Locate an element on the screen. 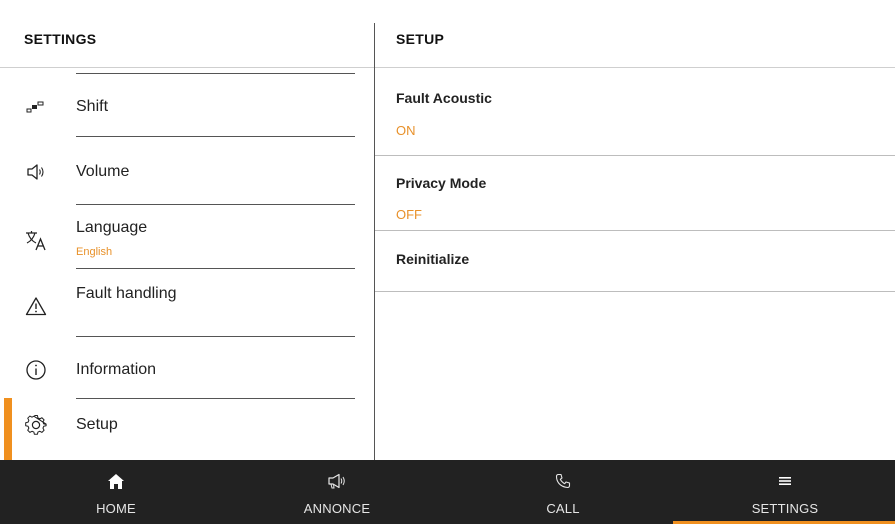  megaphone-icon is located at coordinates (337, 481).